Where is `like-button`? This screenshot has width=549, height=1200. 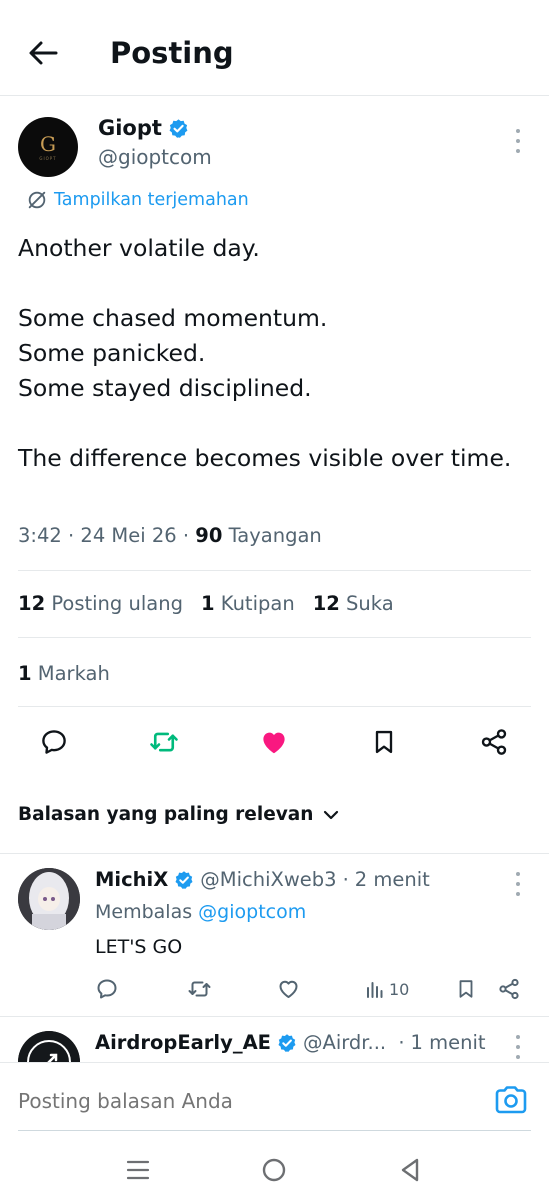 like-button is located at coordinates (274, 742).